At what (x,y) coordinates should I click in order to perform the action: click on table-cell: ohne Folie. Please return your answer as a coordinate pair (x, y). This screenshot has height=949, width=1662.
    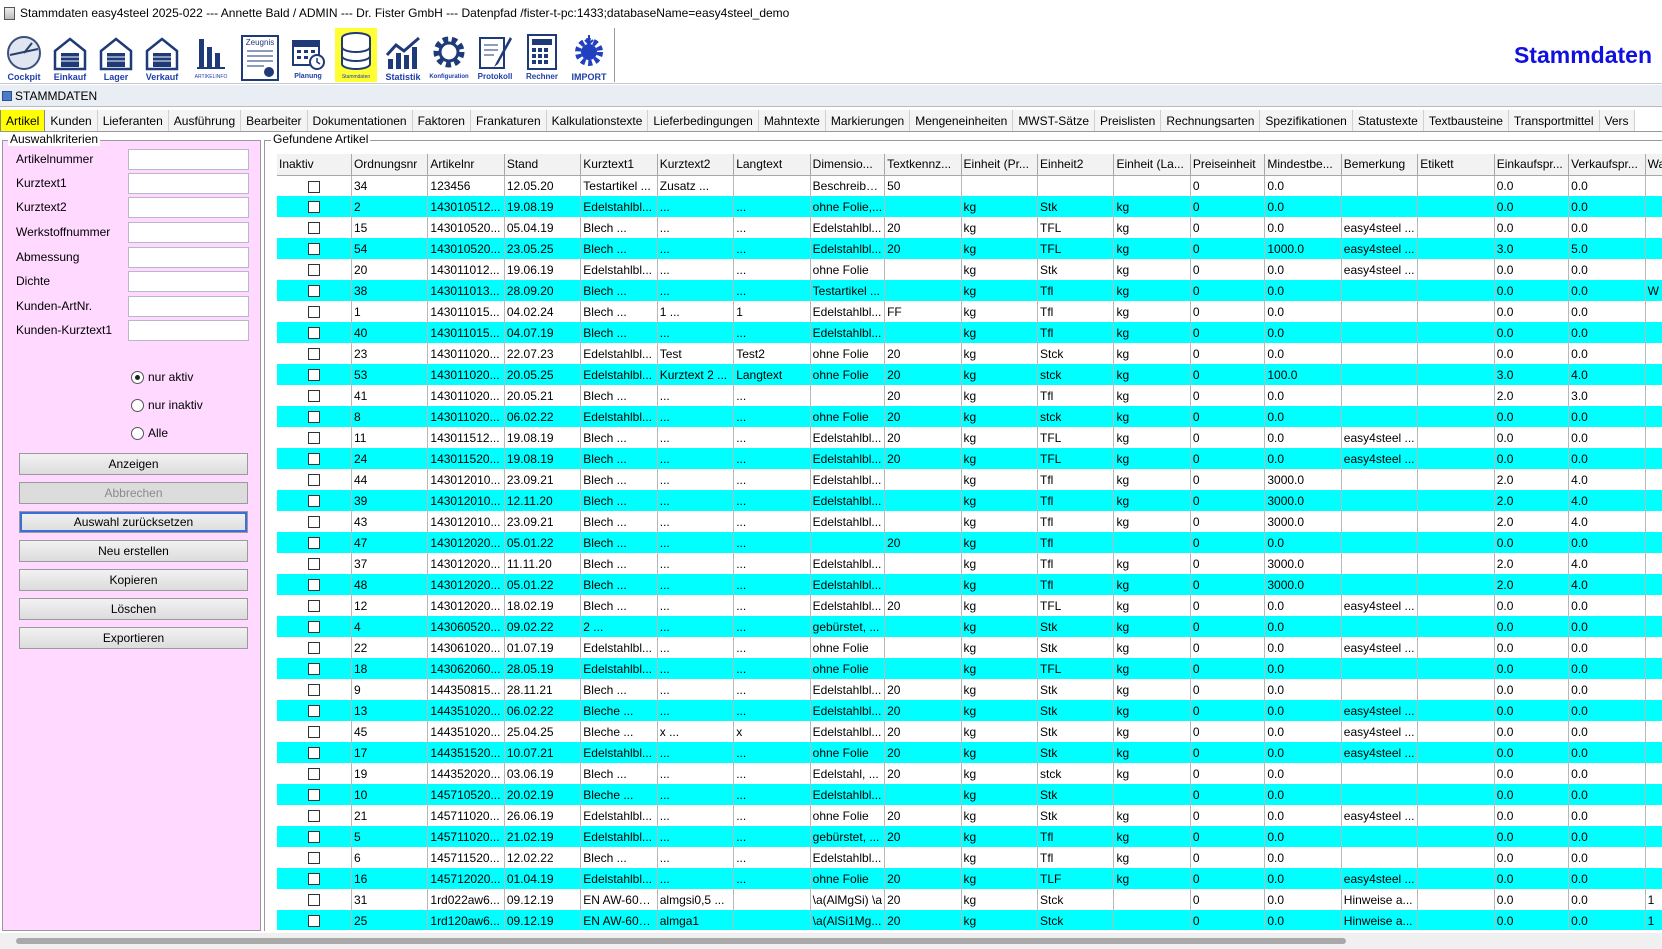
    Looking at the image, I should click on (848, 878).